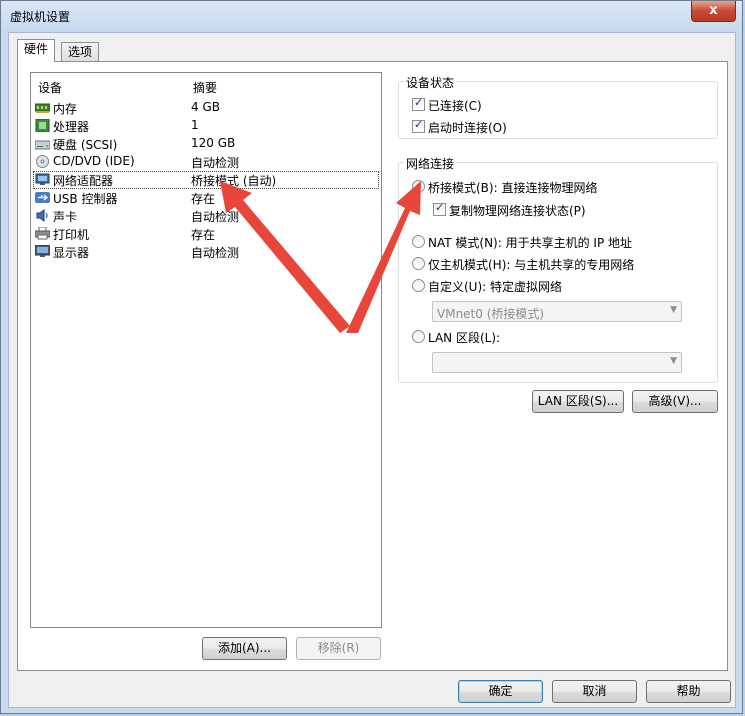 This screenshot has height=716, width=745. I want to click on lan-segment-radio, so click(418, 336).